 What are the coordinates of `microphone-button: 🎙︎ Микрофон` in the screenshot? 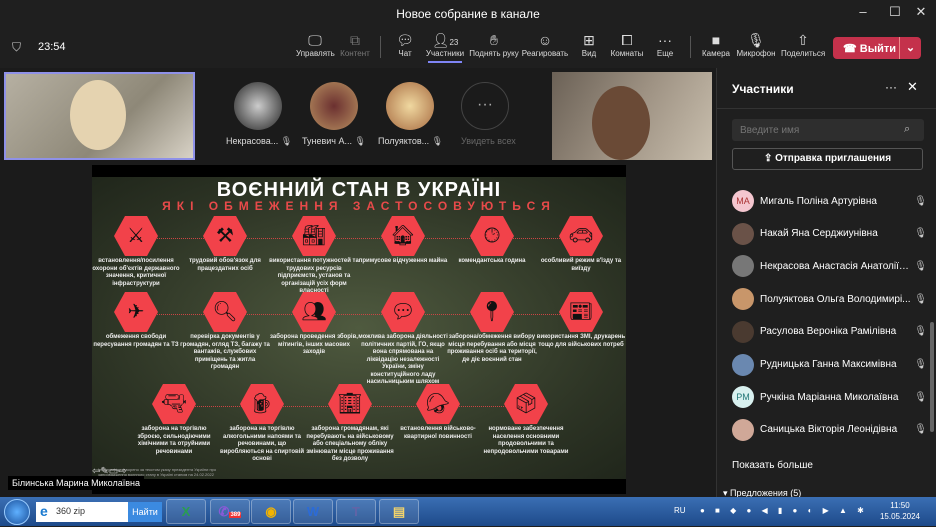 It's located at (756, 44).